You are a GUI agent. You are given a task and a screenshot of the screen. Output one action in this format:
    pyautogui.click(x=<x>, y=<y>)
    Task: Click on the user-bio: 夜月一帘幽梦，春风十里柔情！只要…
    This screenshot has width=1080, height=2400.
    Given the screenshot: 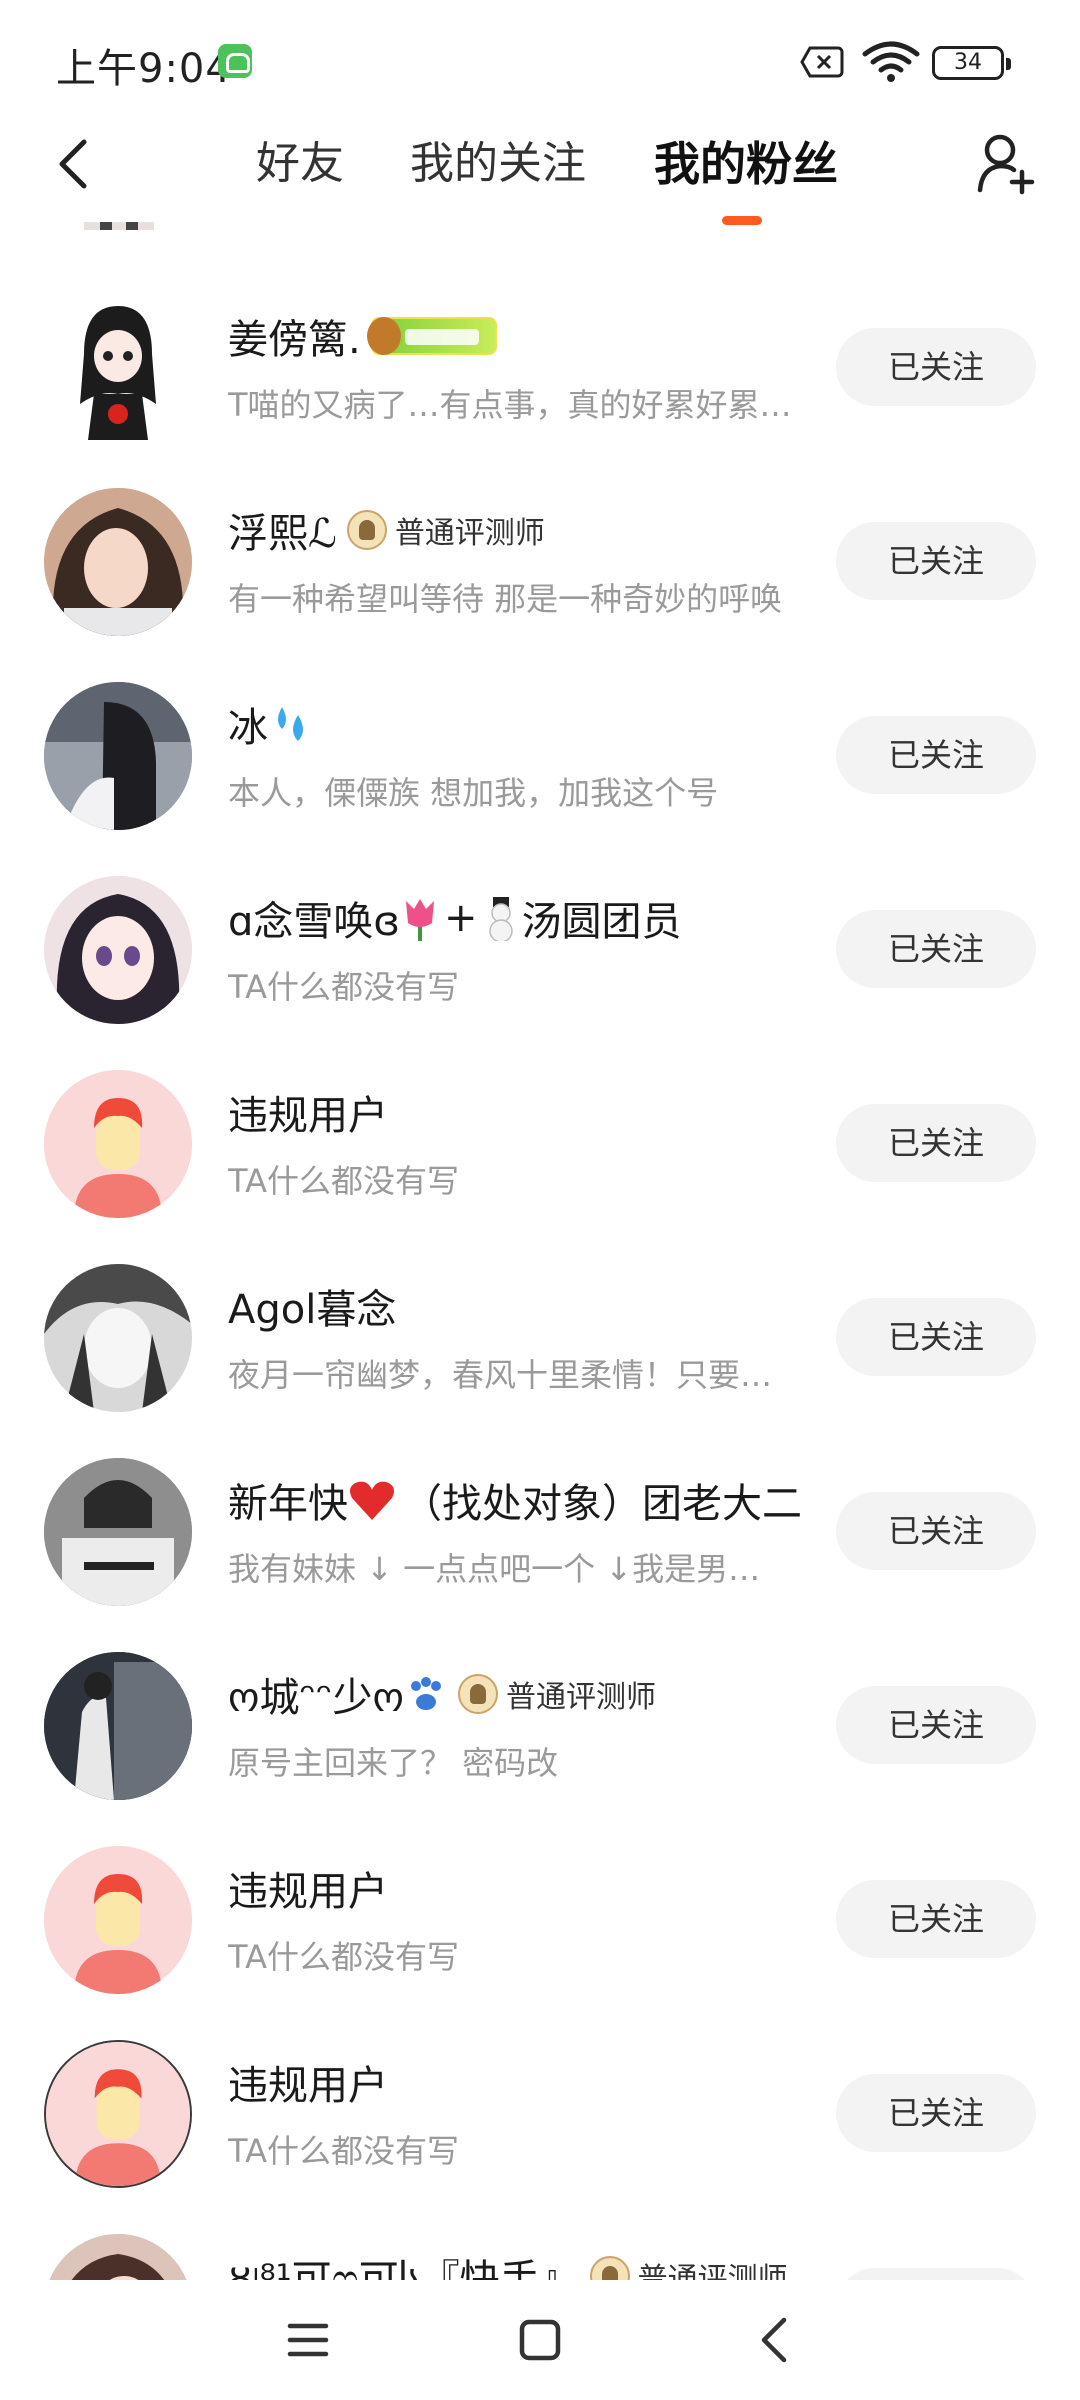 What is the action you would take?
    pyautogui.click(x=500, y=1375)
    